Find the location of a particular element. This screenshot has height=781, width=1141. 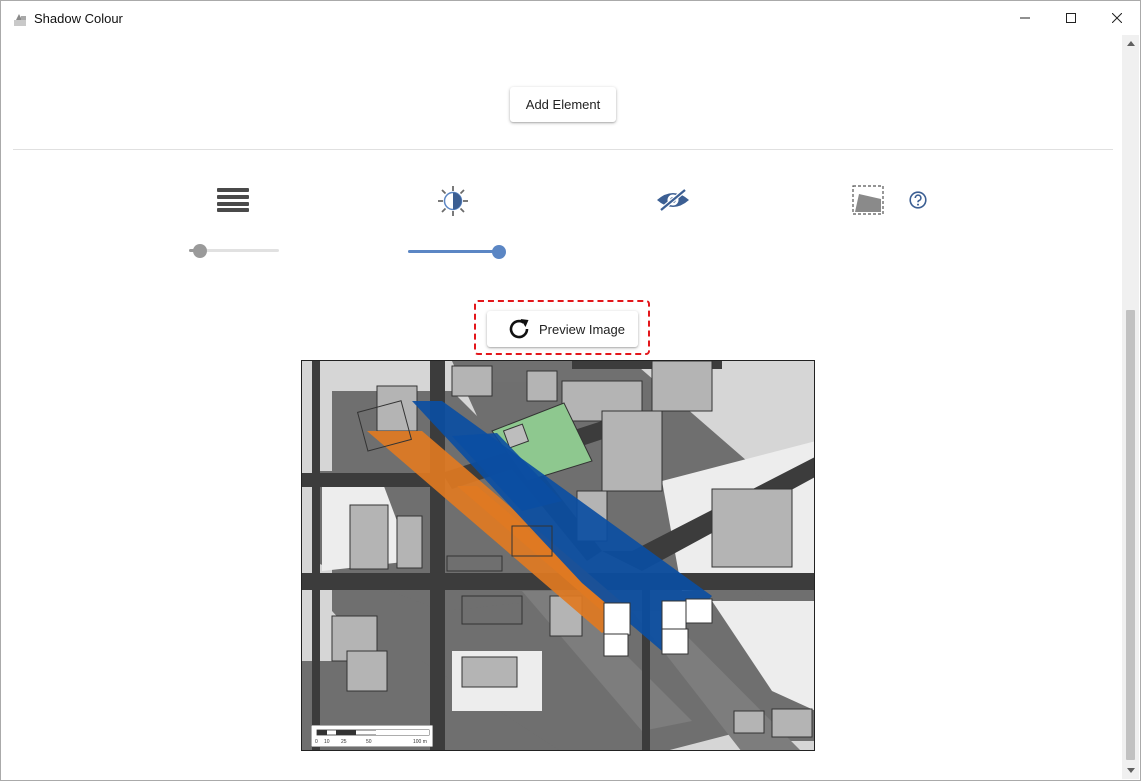

chevron-up-icon is located at coordinates (1130, 43).